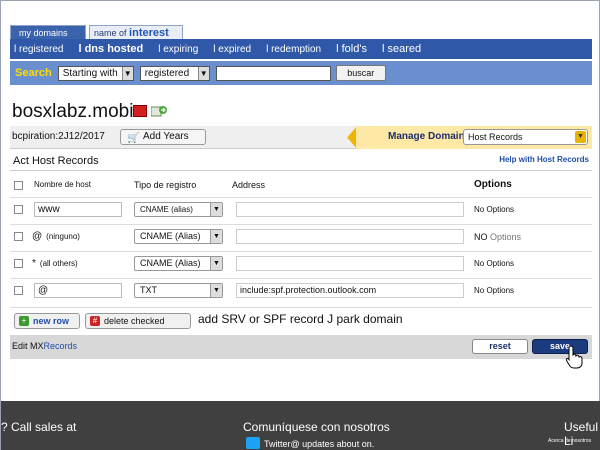  I want to click on domain-forward-icon, so click(159, 111).